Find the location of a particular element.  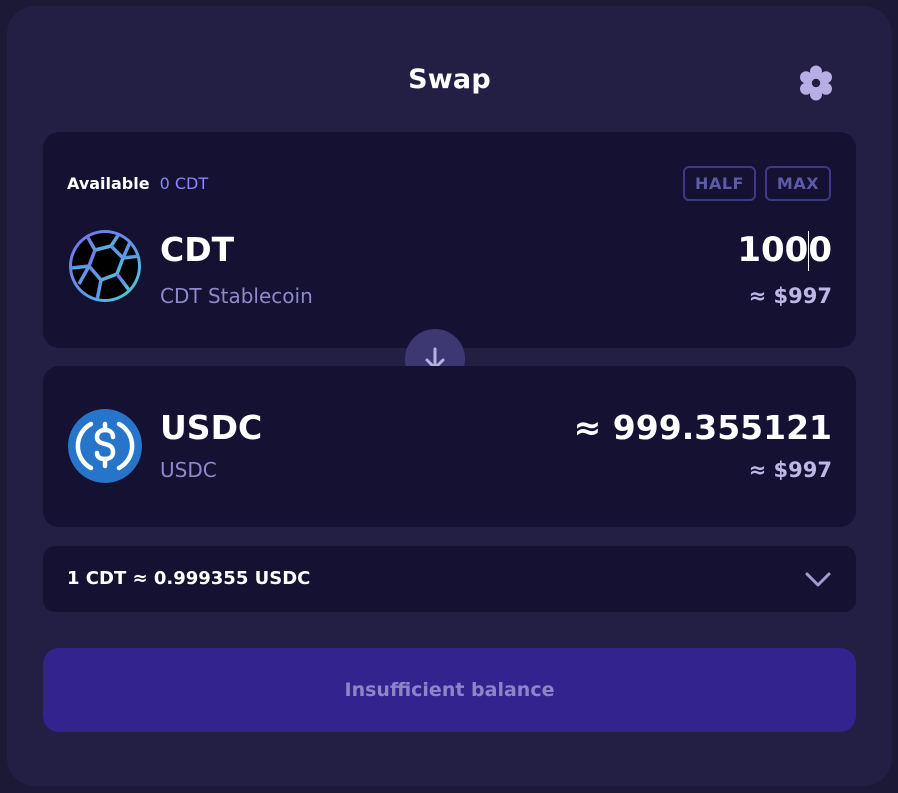

submit-swap-button: Insufficient balance is located at coordinates (449, 690).